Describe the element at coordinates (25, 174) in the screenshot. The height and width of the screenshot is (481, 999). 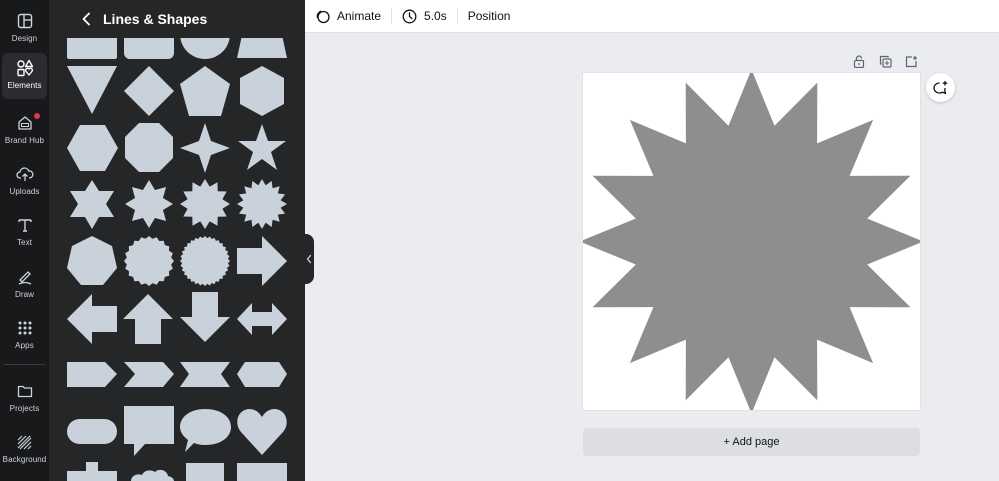
I see `upload-cloud-icon` at that location.